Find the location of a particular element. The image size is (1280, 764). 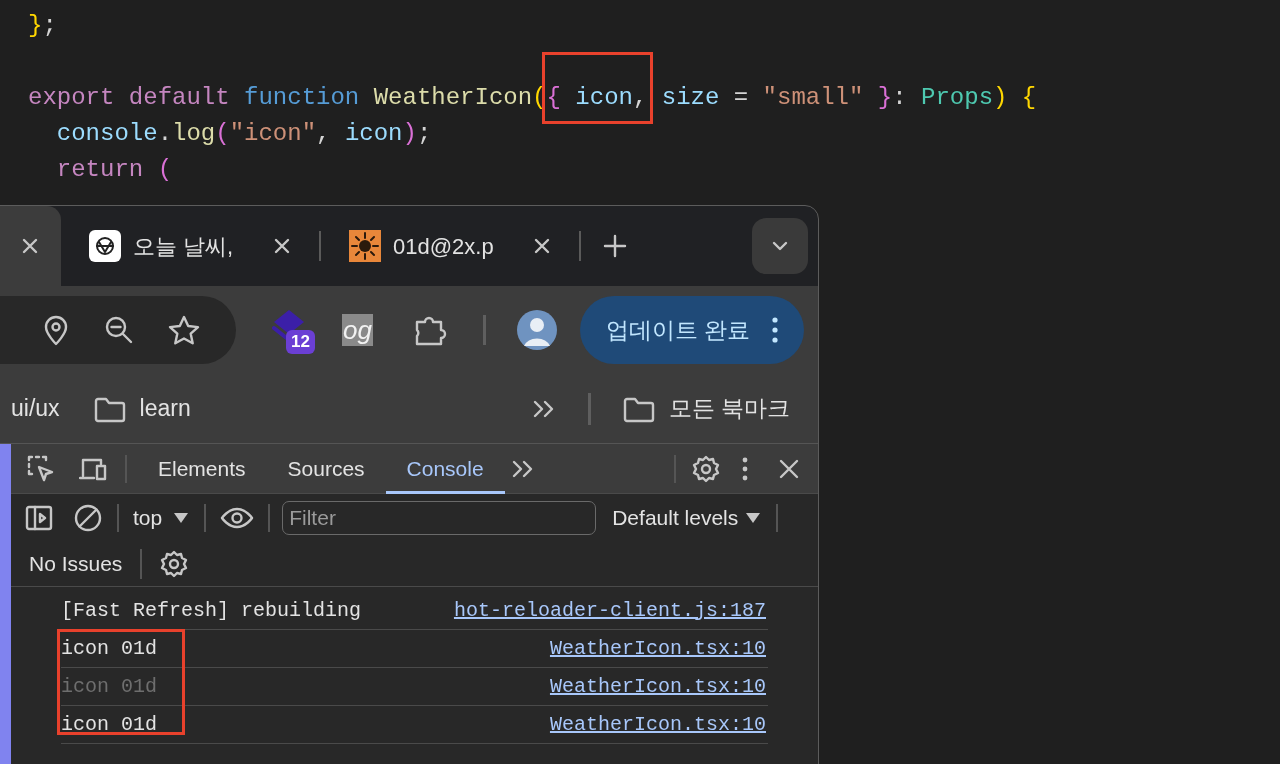

new-tab-icon is located at coordinates (615, 246).